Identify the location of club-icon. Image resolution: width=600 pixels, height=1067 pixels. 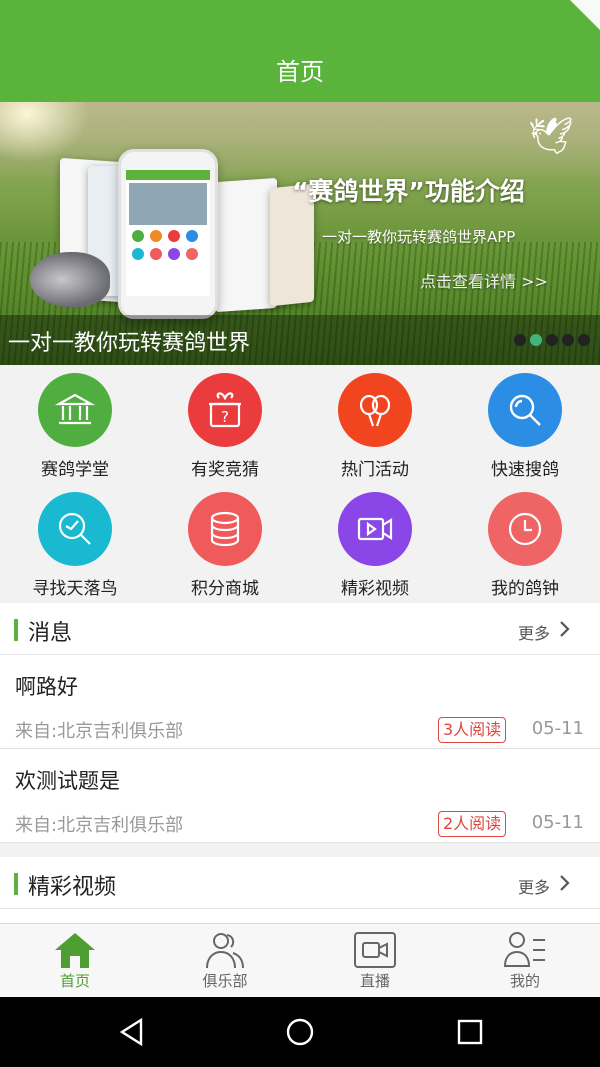
(225, 951).